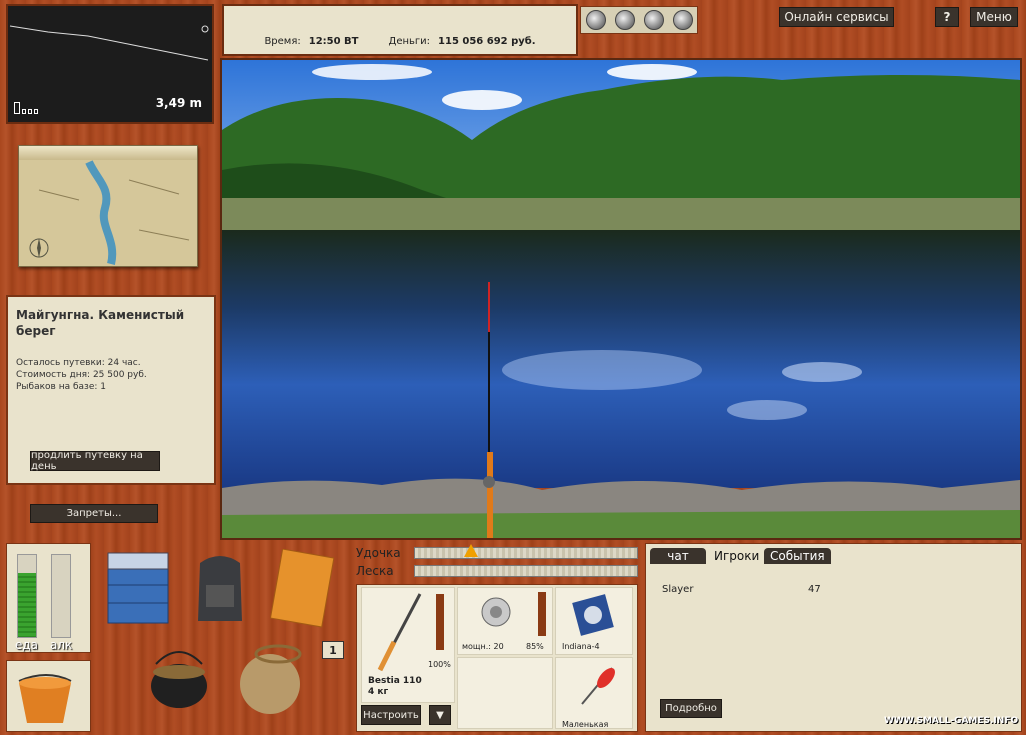 The image size is (1026, 735). What do you see at coordinates (378, 692) in the screenshot?
I see `rod-weight: 4 кг` at bounding box center [378, 692].